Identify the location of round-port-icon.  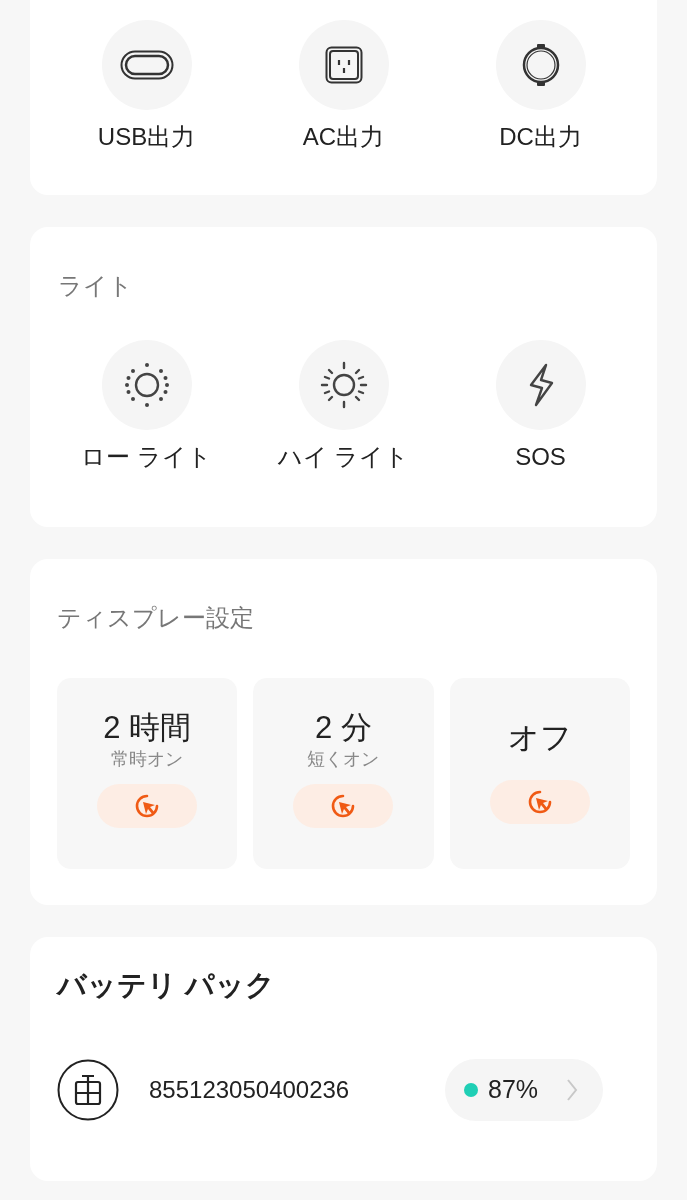
(540, 65).